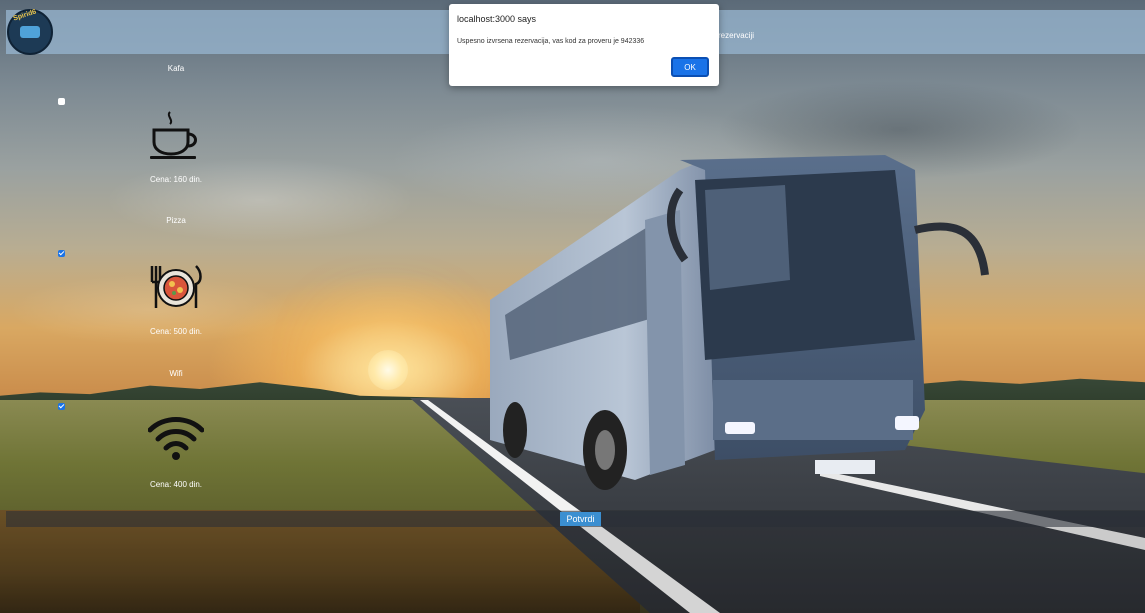 This screenshot has width=1145, height=613. I want to click on nav-link-rezervacija: rezervaciji, so click(736, 35).